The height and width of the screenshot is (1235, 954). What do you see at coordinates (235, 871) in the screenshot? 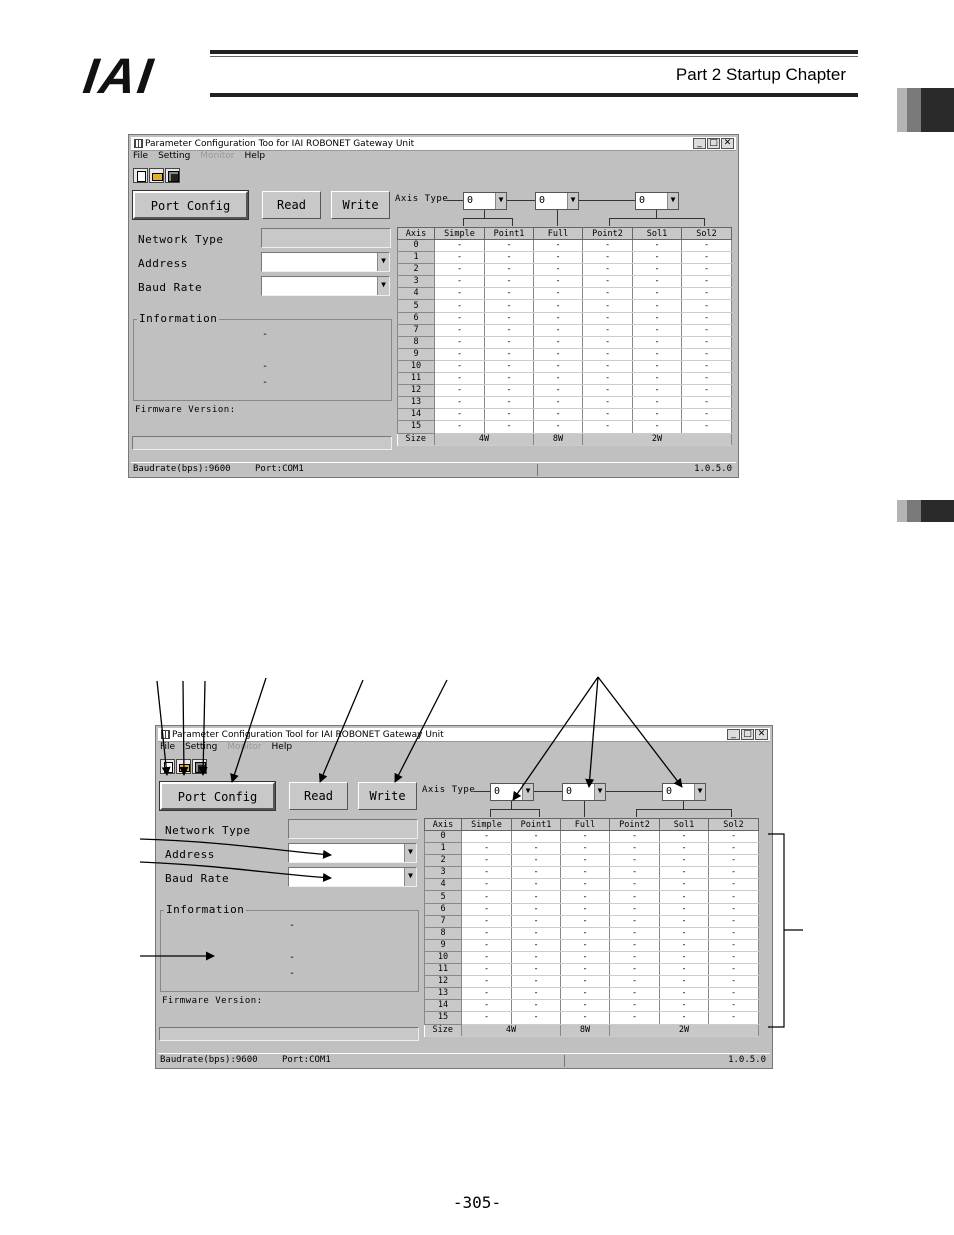
I see `callout-arrow-baud` at bounding box center [235, 871].